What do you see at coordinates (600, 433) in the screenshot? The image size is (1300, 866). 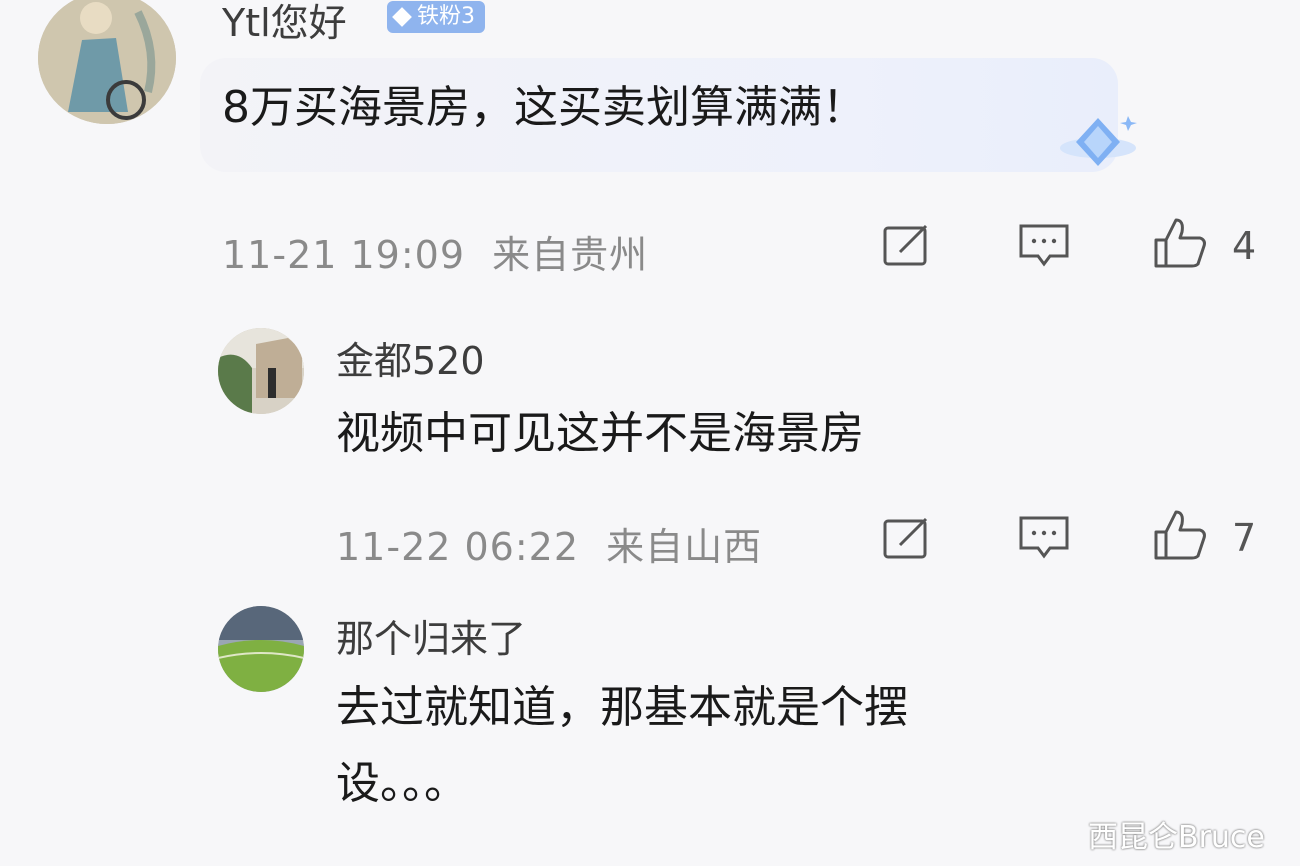 I see `comment-text-2: 视频中可见这并不是海景房` at bounding box center [600, 433].